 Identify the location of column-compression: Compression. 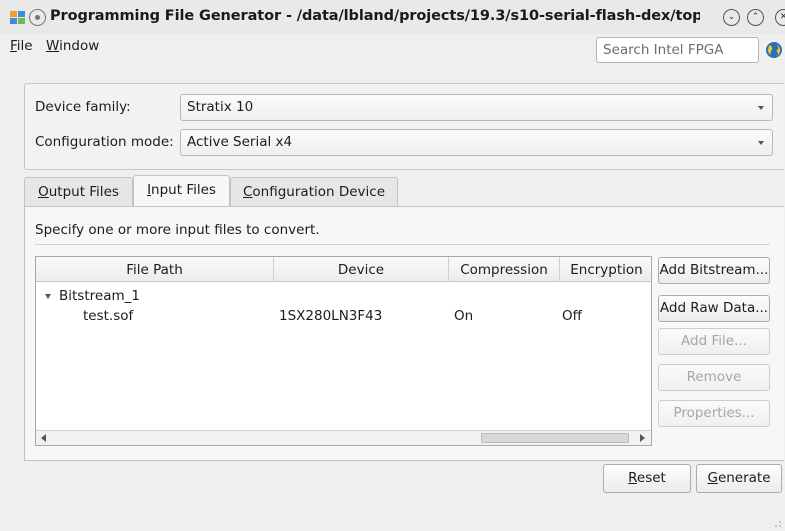
(504, 269).